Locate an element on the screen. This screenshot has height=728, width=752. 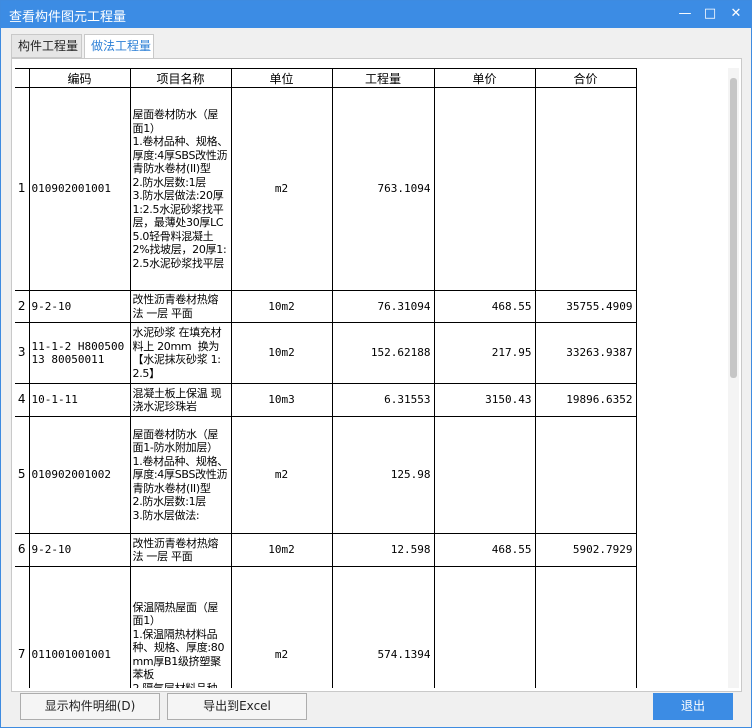
header-index is located at coordinates (22, 78).